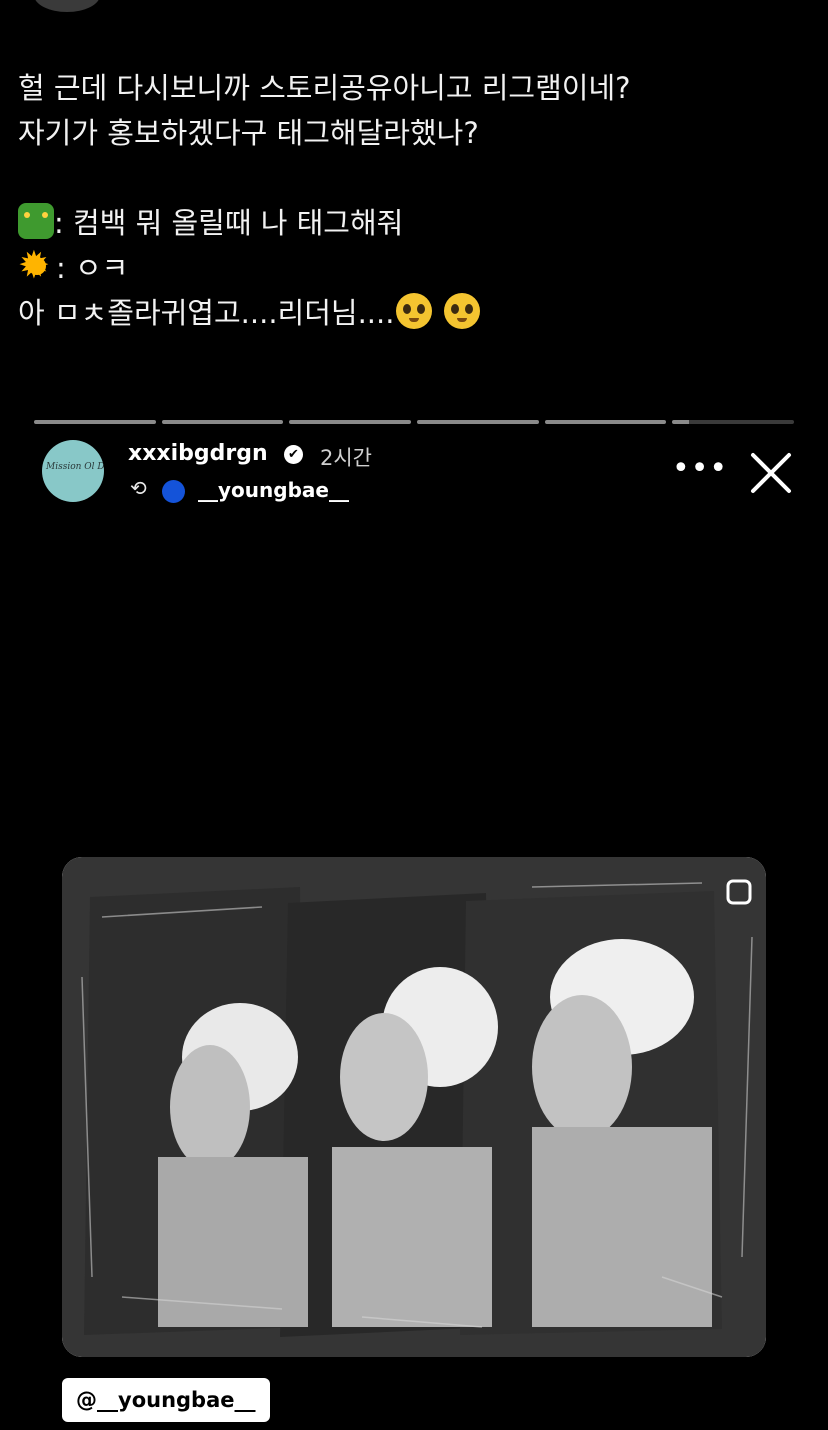 The image size is (828, 1430). I want to click on sun-emoji-icon, so click(37, 265).